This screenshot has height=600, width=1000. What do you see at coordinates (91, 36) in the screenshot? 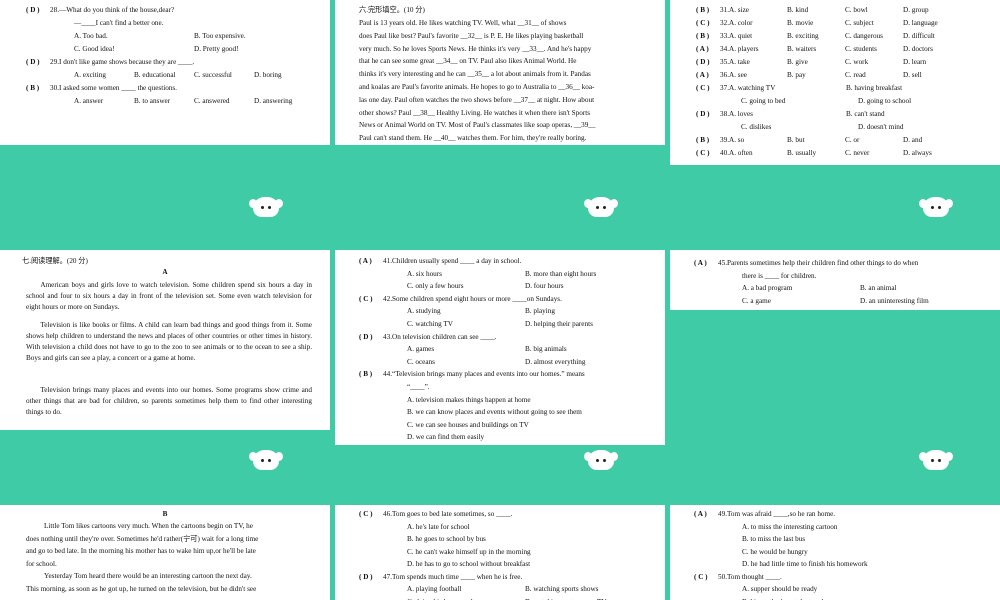
I see `option: A. Too bad.` at bounding box center [91, 36].